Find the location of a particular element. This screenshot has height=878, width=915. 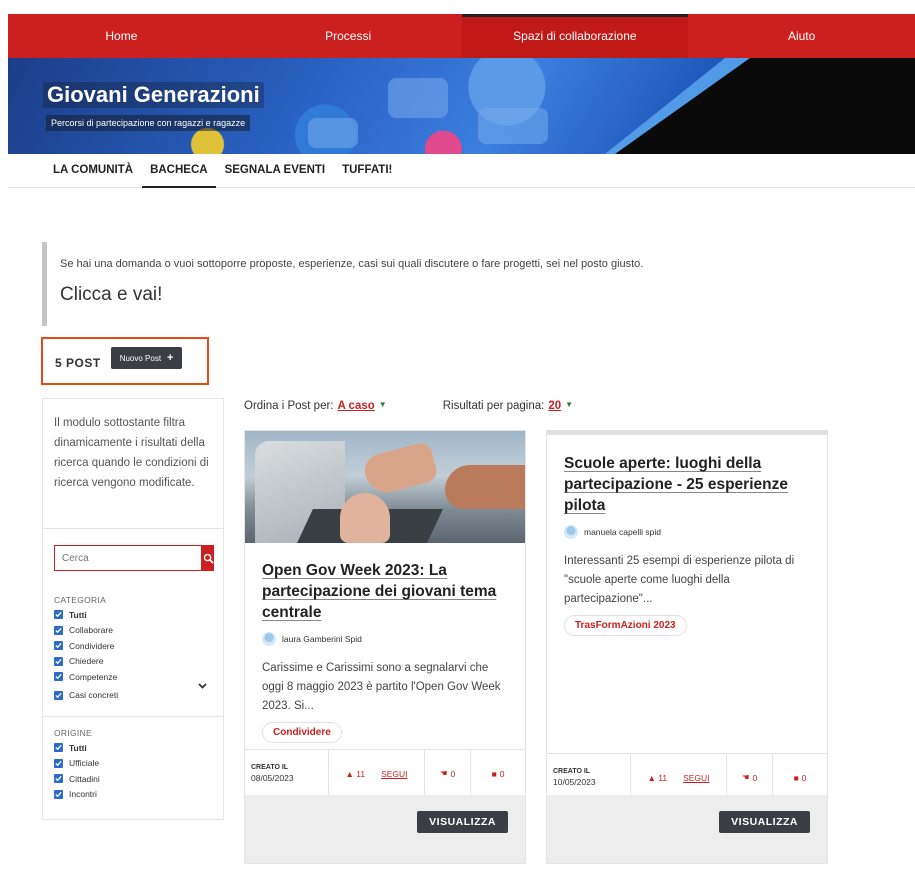

category-option-casi-concreti: Casi concreti is located at coordinates (134, 696).